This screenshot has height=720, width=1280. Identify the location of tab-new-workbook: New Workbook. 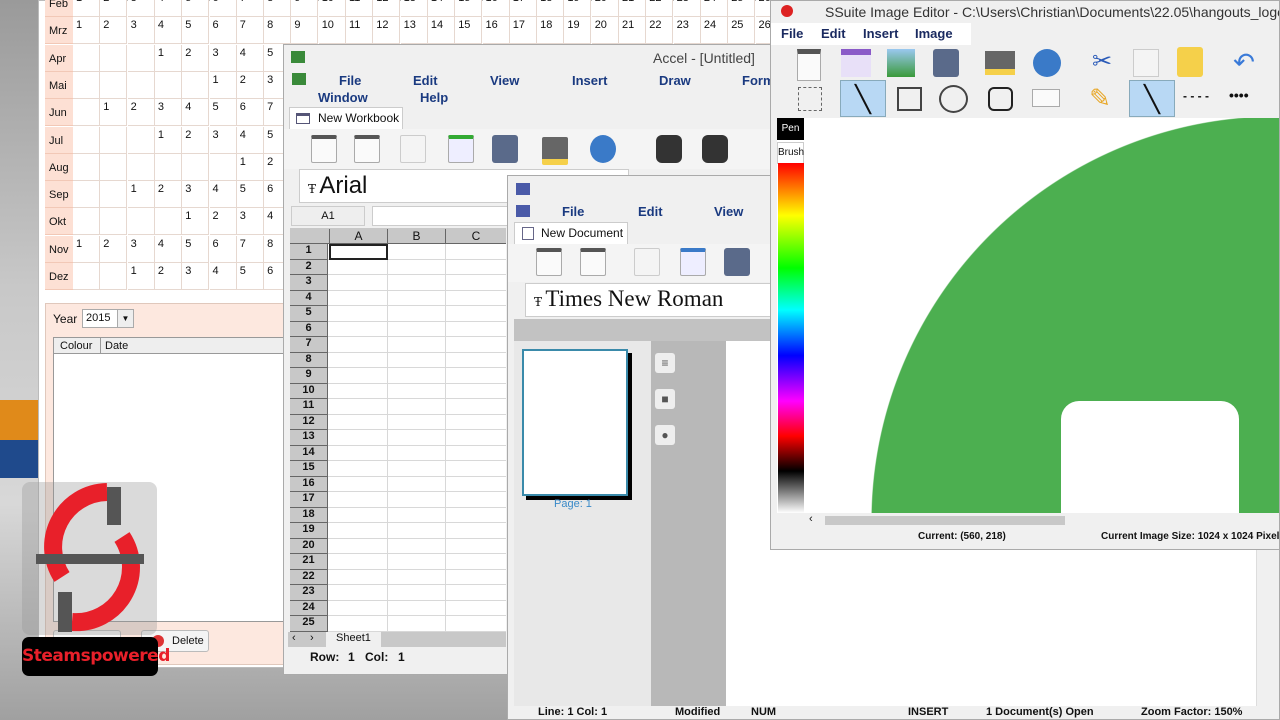
(346, 118).